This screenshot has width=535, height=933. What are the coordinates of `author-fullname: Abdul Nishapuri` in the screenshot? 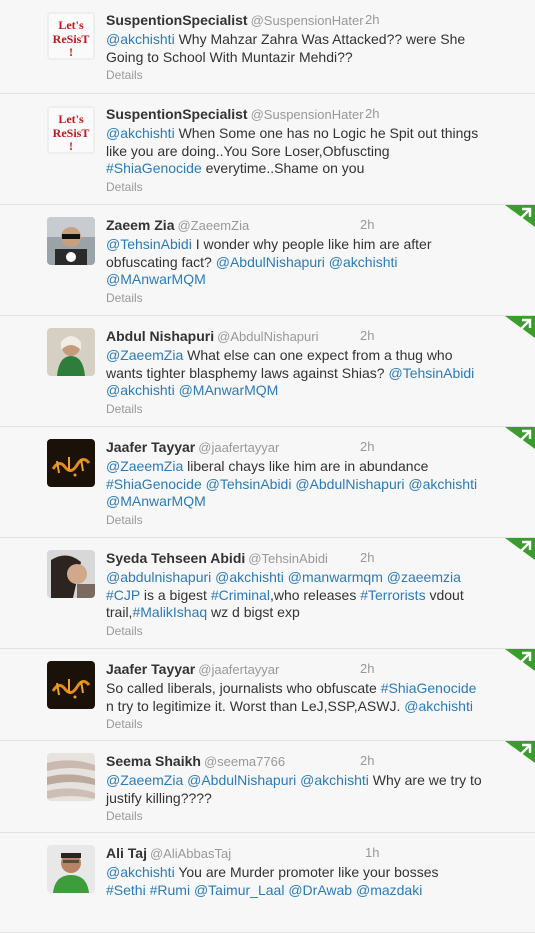 It's located at (160, 336).